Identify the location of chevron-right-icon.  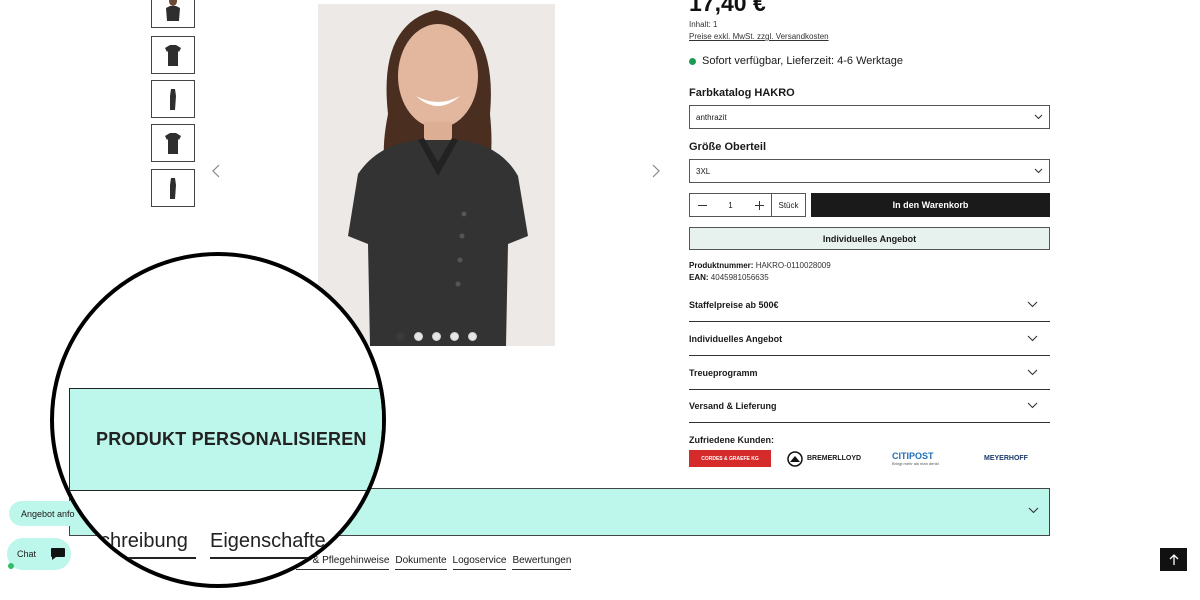
(656, 171).